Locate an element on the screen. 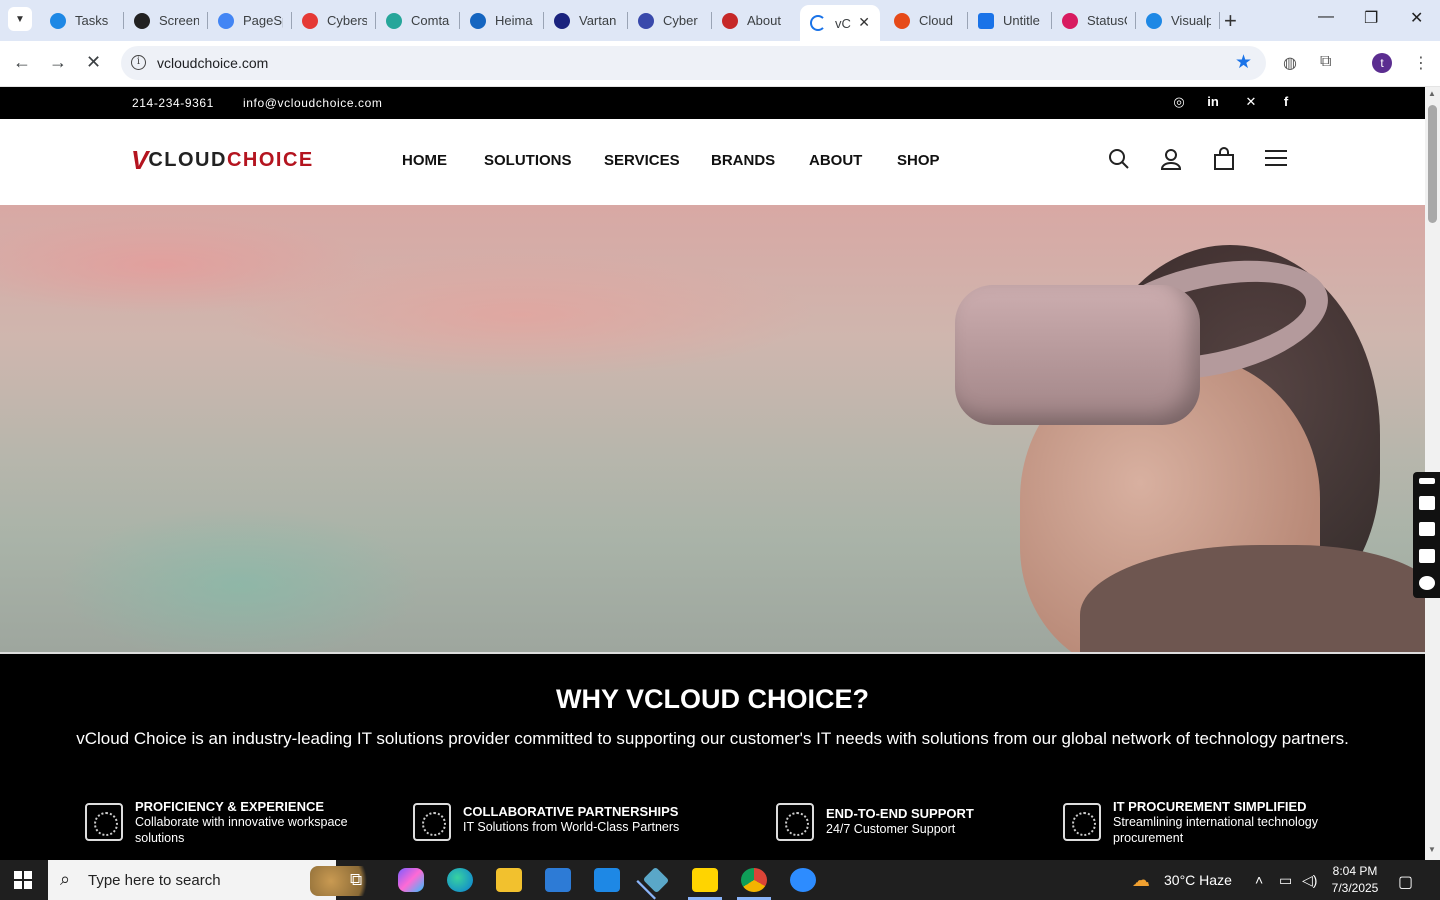  menu-kebab-icon: ⋮ is located at coordinates (1421, 63).